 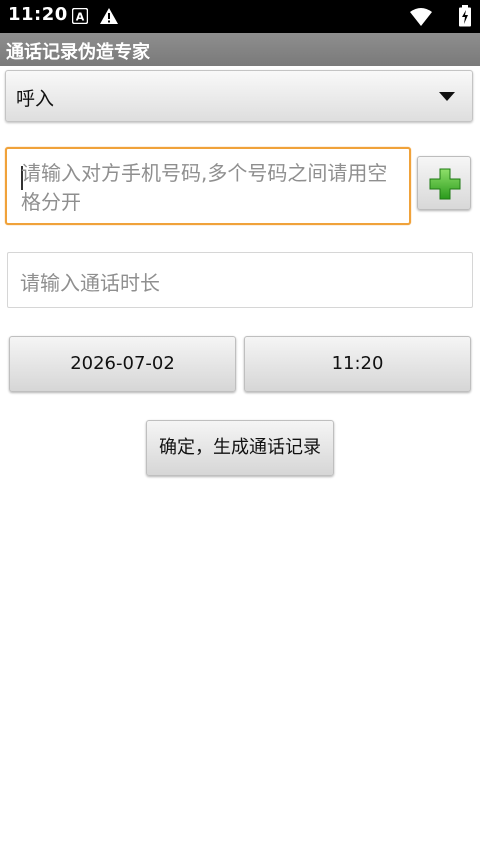 I want to click on app-title-bar: 通话记录伪造专家, so click(x=240, y=49).